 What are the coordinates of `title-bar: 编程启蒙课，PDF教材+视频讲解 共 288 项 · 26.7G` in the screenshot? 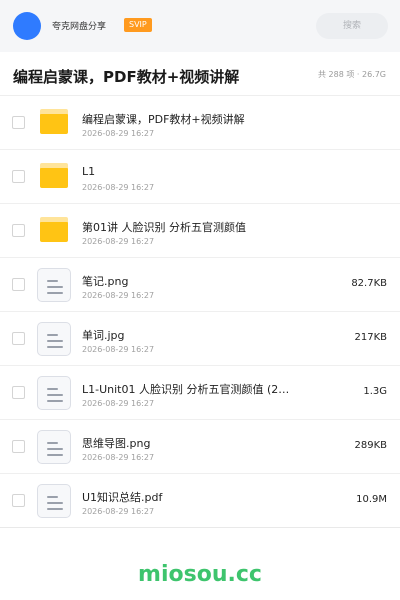 It's located at (200, 74).